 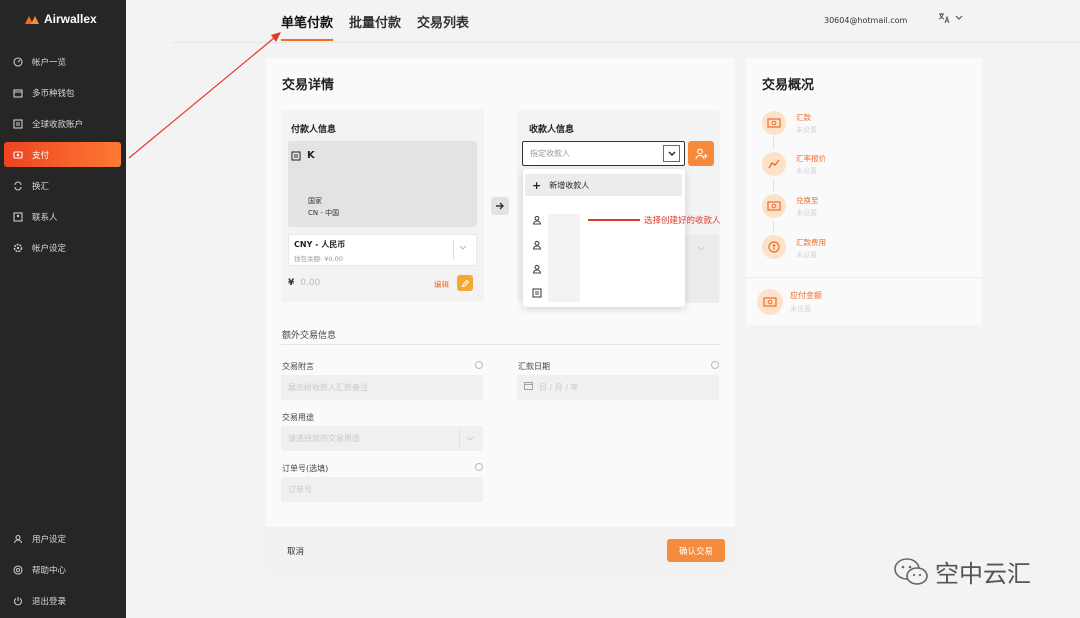 I want to click on transfer-arrow, so click(x=500, y=206).